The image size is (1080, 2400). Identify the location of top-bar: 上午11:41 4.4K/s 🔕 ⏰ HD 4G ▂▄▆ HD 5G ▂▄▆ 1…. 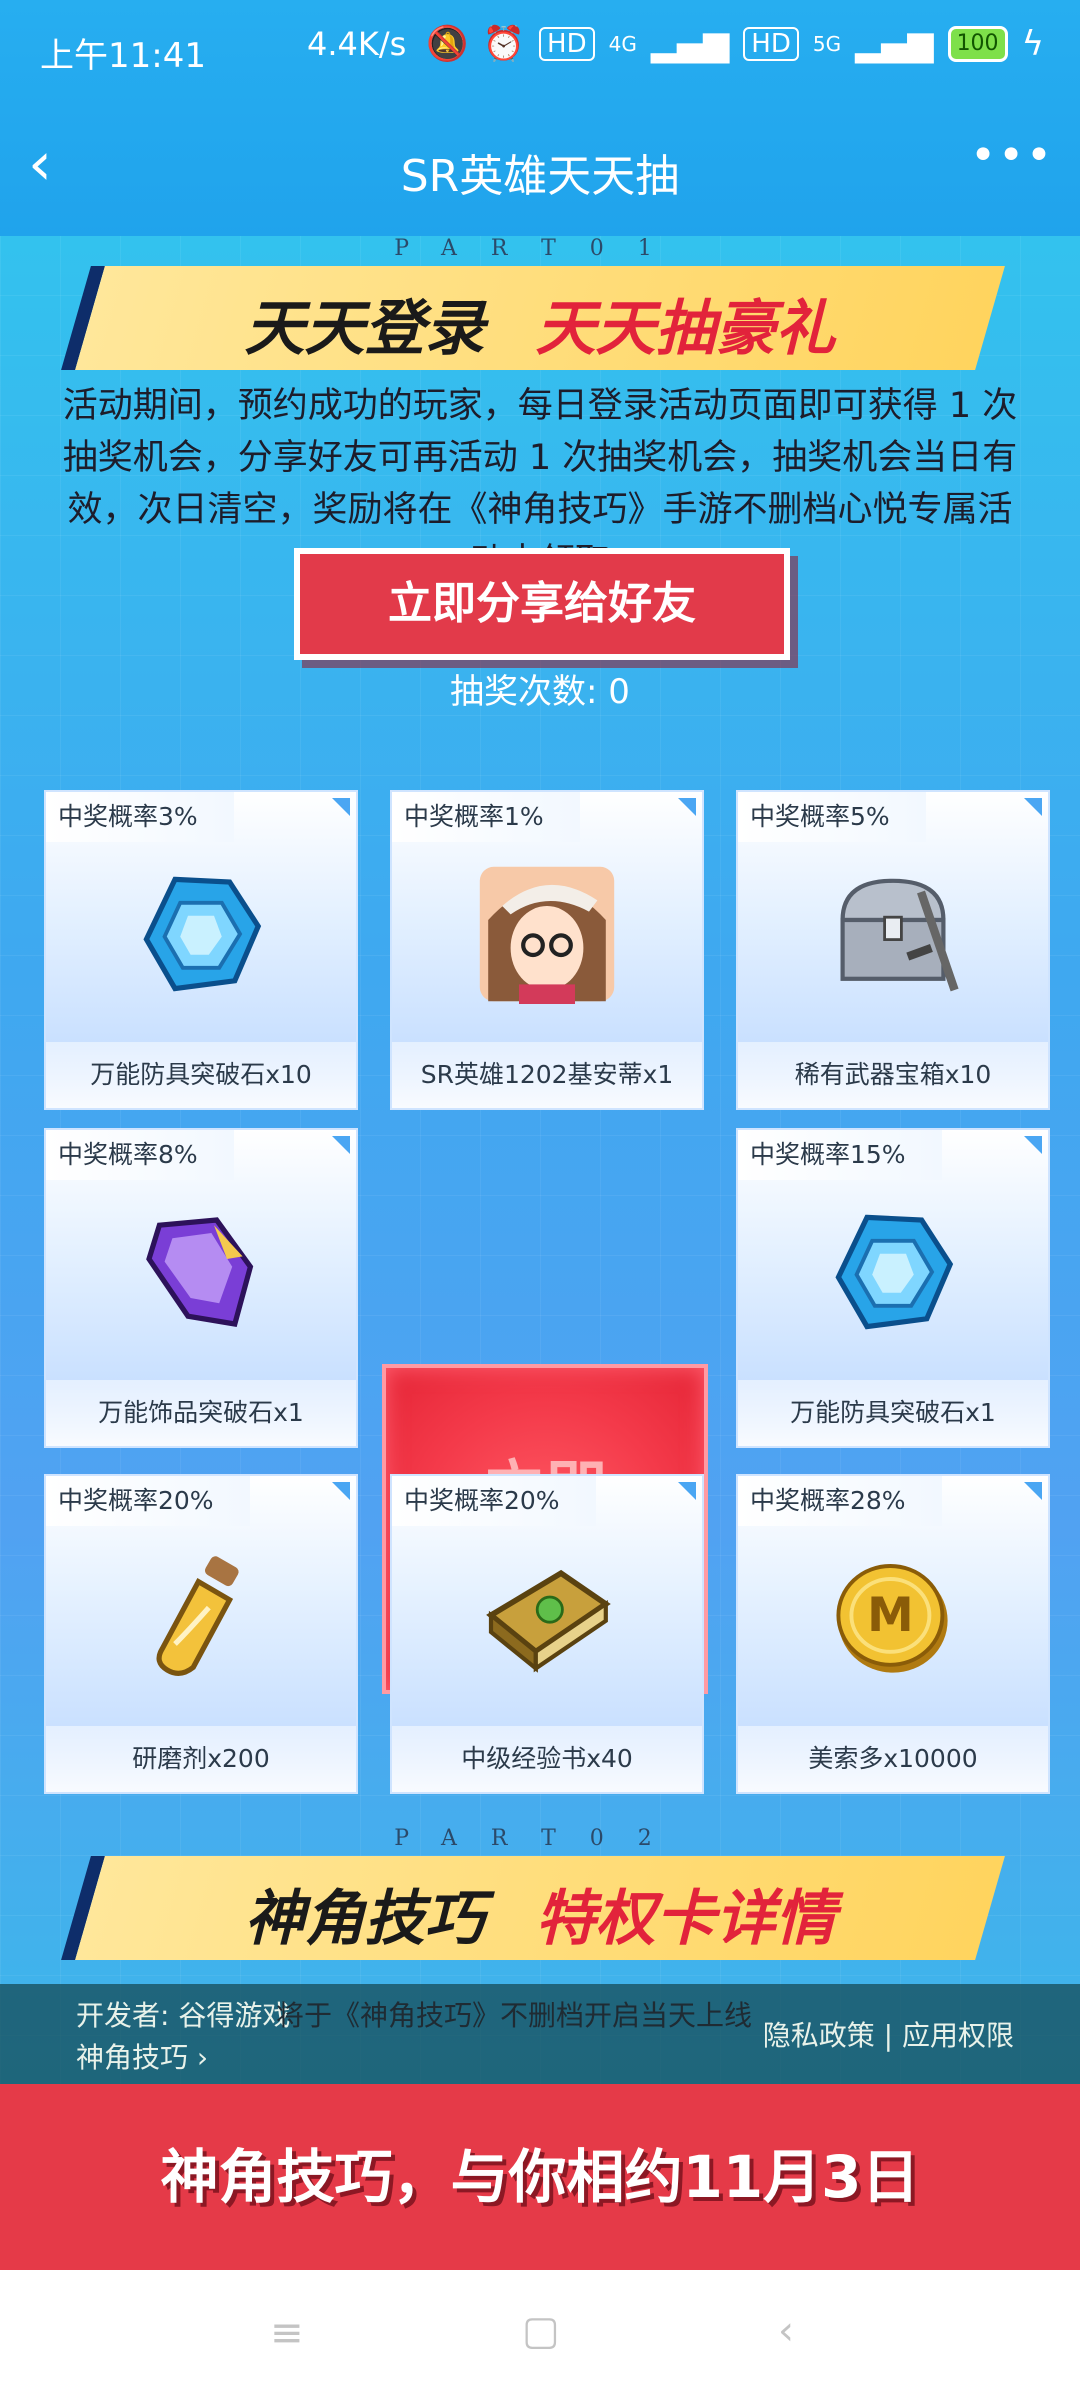
(540, 118).